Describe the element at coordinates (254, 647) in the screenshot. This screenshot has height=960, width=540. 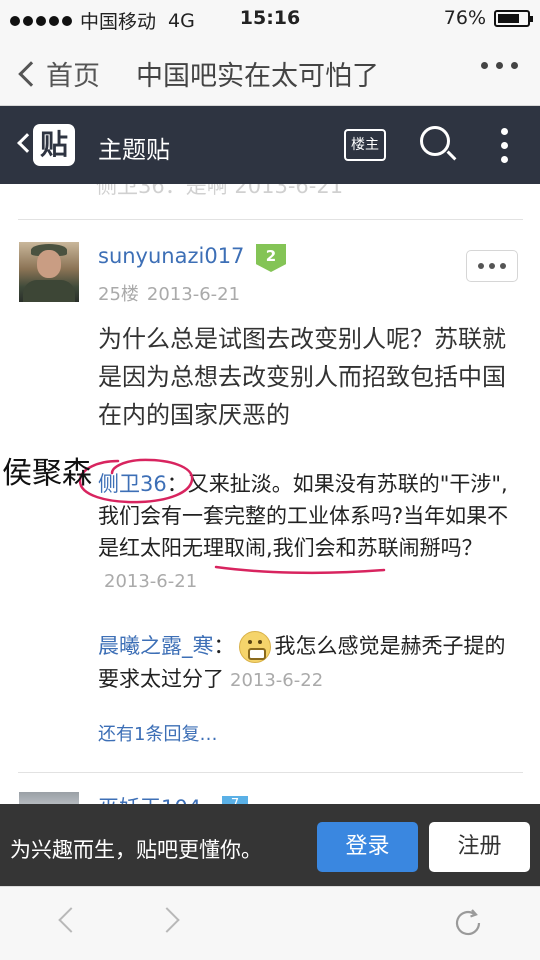
I see `grimace-emoji-icon` at that location.